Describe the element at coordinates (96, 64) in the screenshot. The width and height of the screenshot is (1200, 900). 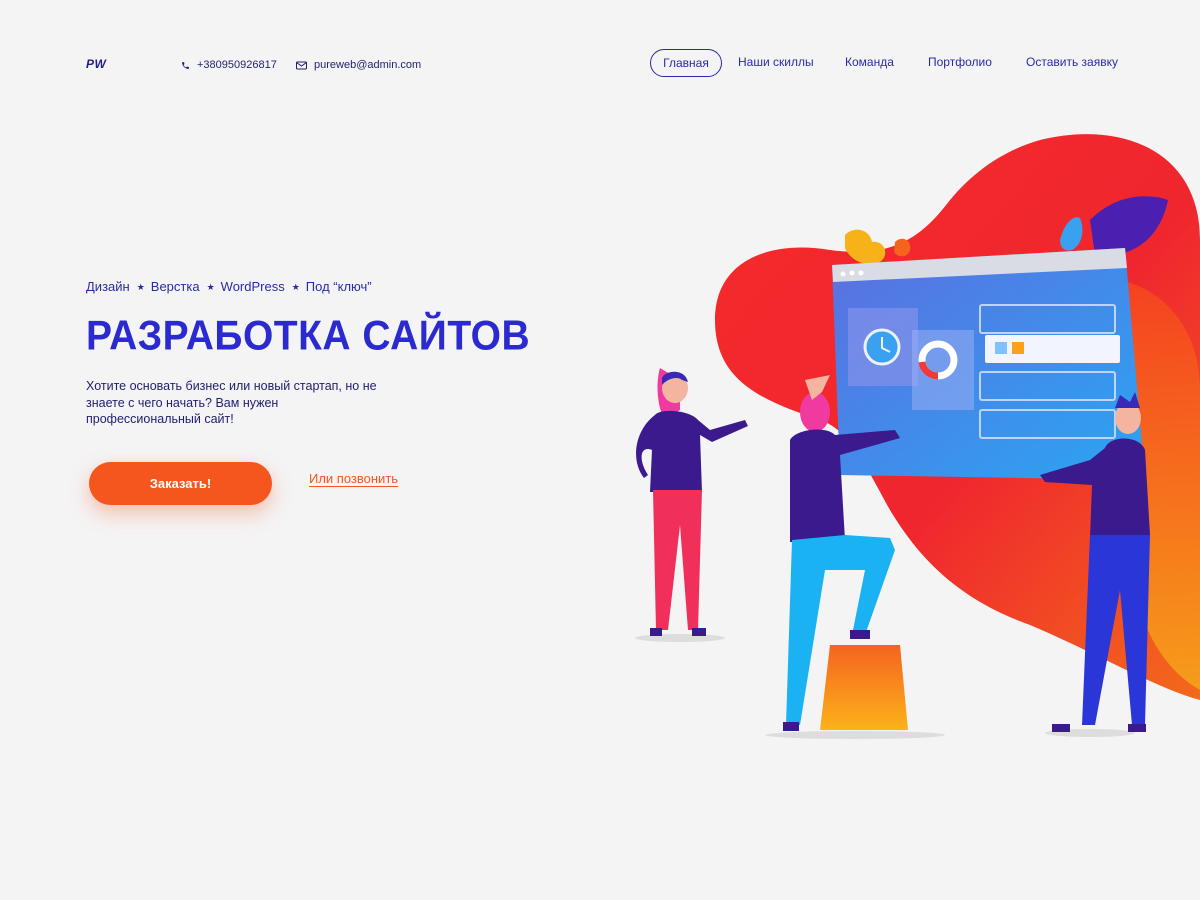
I see `logo: PW` at that location.